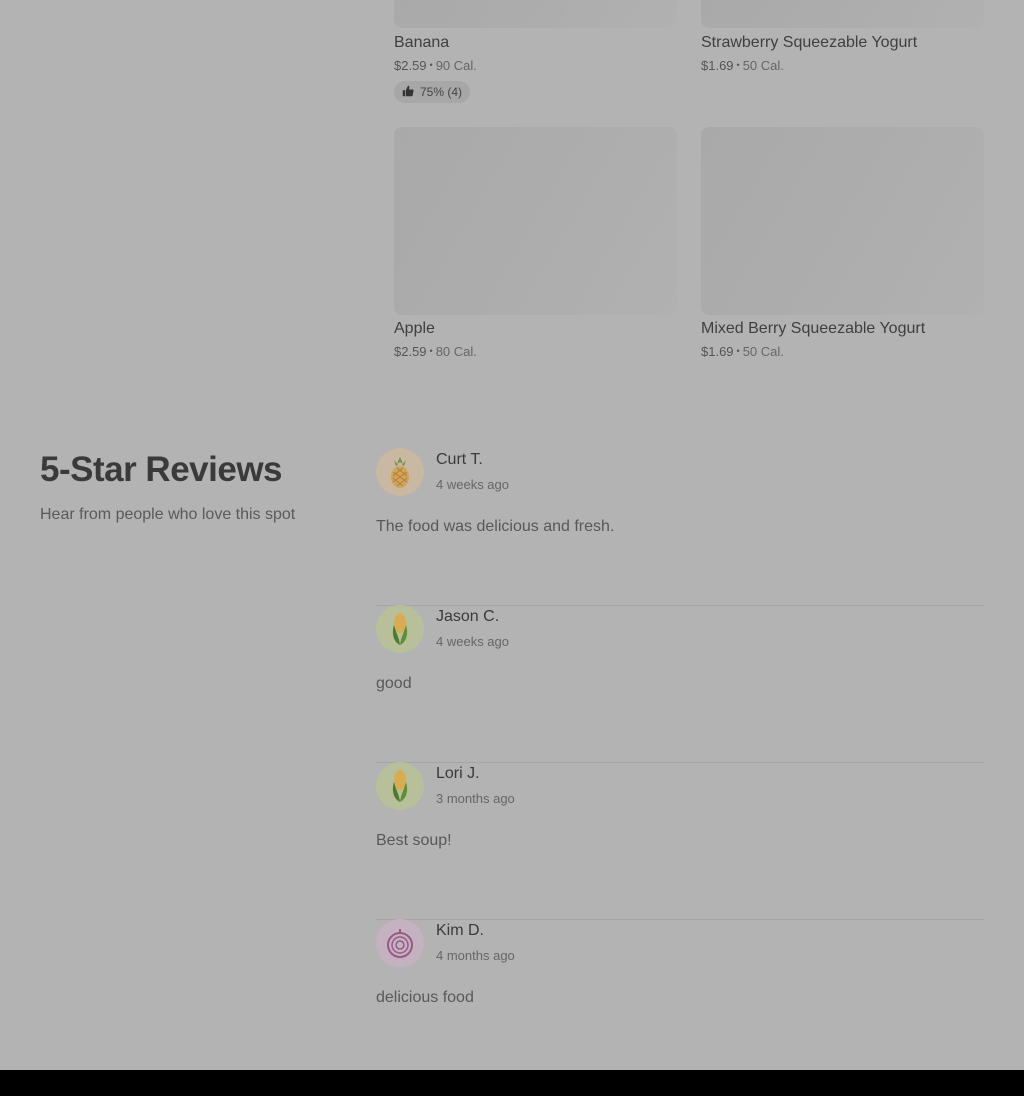  Describe the element at coordinates (400, 943) in the screenshot. I see `onion-icon` at that location.